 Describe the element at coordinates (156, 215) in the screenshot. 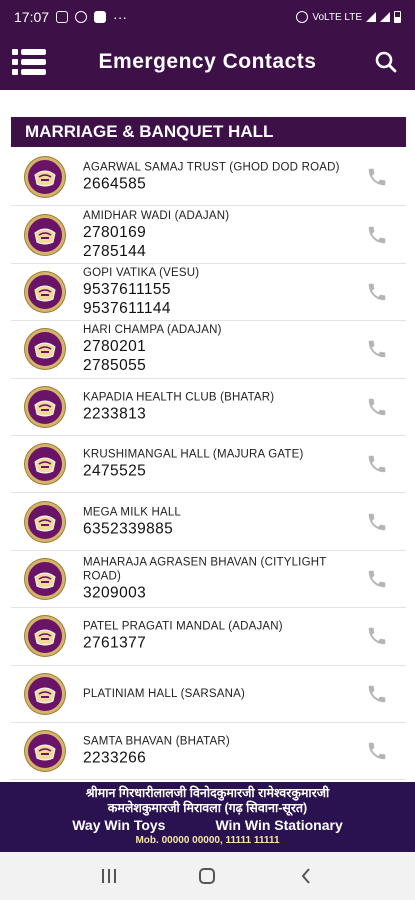

I see `contact-name: AMIDHAR WADI (ADAJAN)` at that location.